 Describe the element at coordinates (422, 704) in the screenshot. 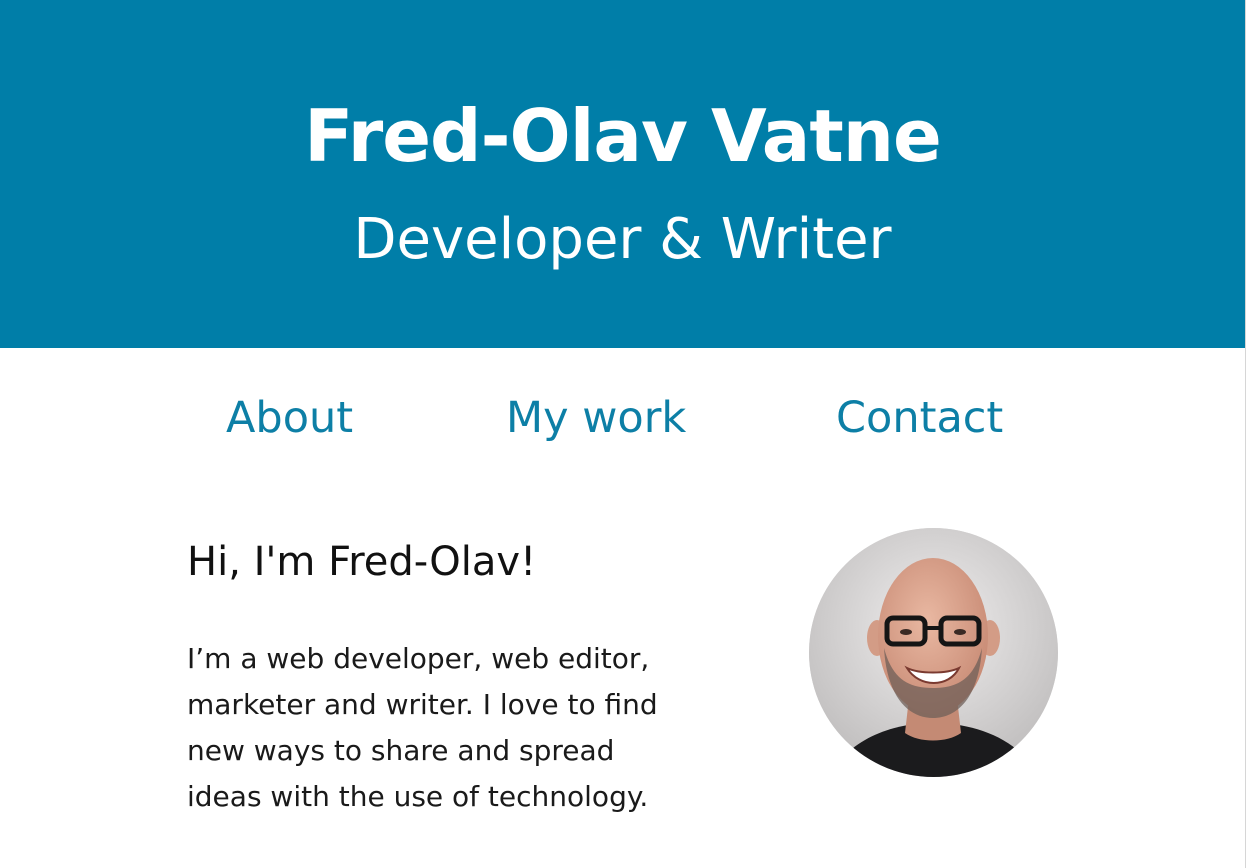

I see `bio-line: marketer and writer. I love to find` at that location.